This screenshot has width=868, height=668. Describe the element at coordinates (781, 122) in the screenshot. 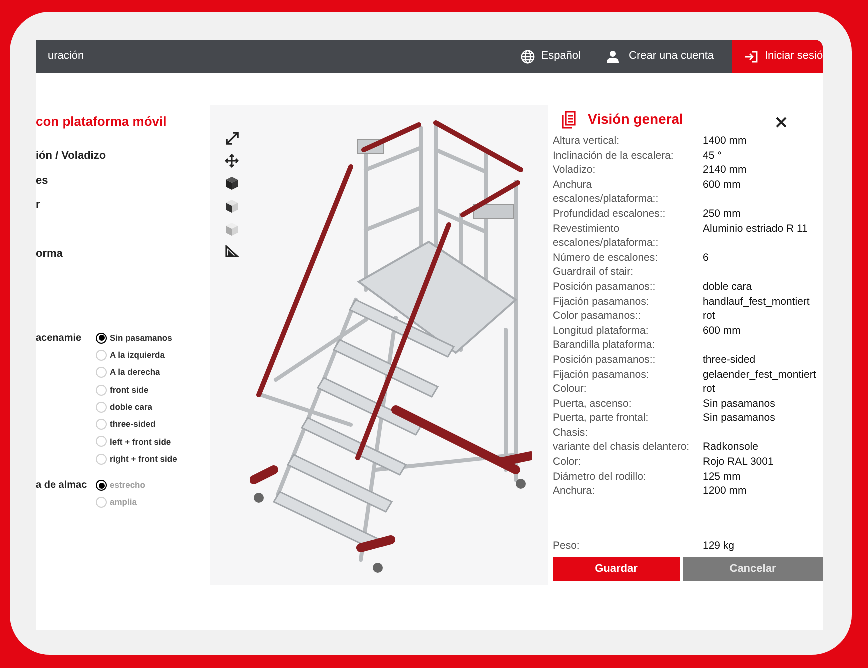

I see `close-icon` at that location.